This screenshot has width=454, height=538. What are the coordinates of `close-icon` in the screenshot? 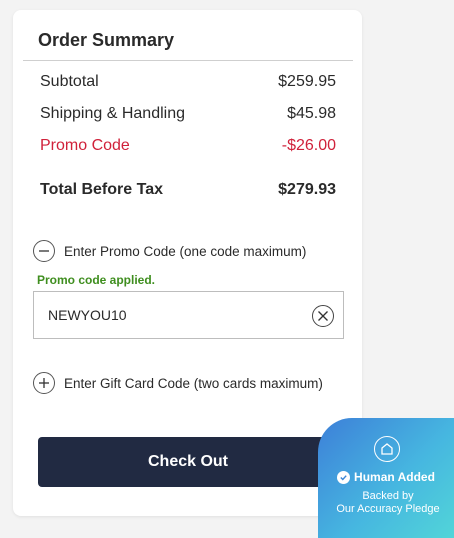 It's located at (323, 316).